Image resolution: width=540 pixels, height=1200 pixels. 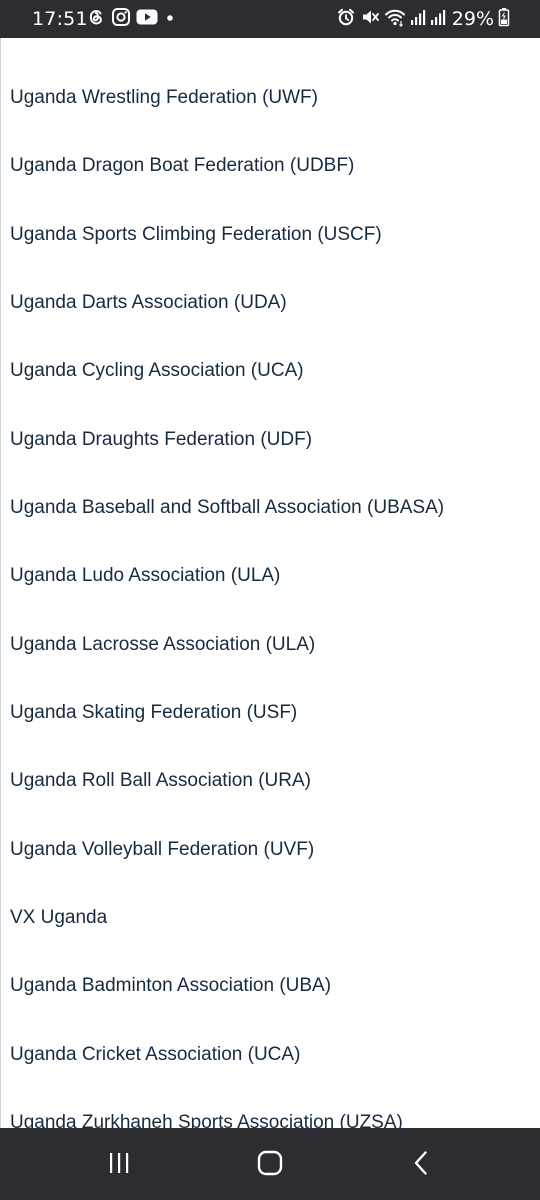 I want to click on list-item: Uganda Lacrosse Association (ULA), so click(x=227, y=648).